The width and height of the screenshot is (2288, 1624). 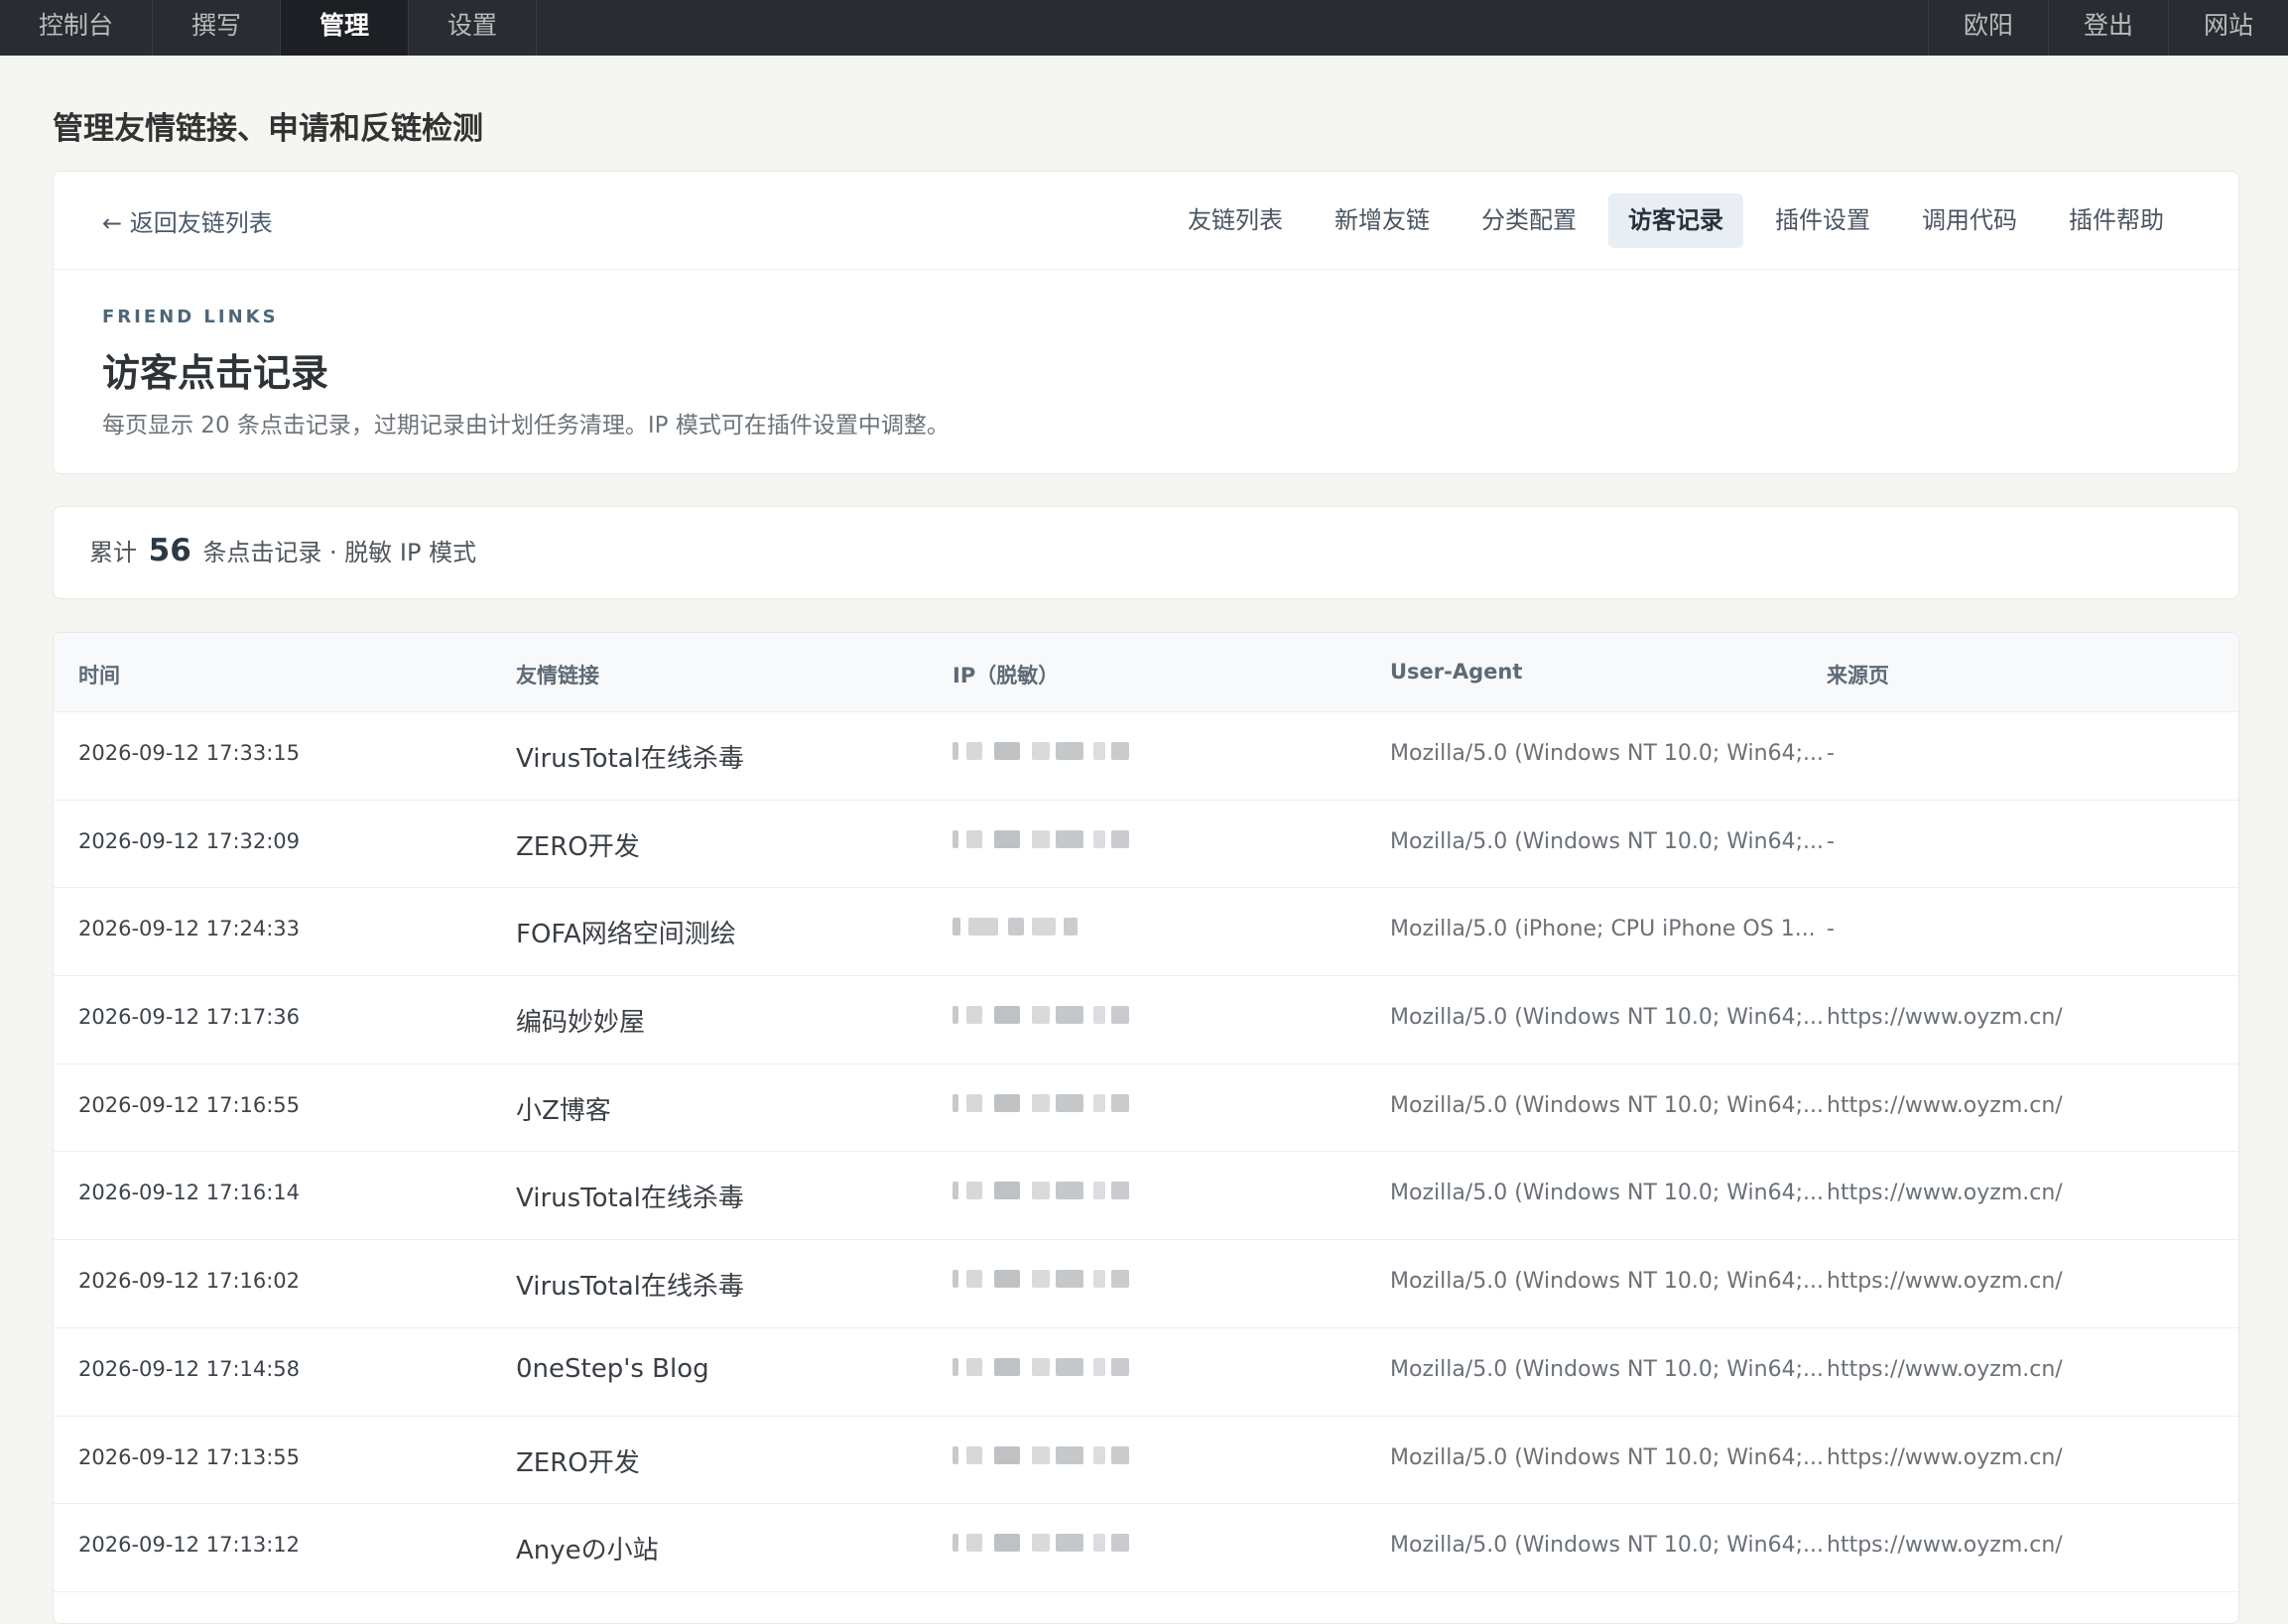 I want to click on top-nav-left: 控制台 撰写 管理 设置, so click(x=269, y=28).